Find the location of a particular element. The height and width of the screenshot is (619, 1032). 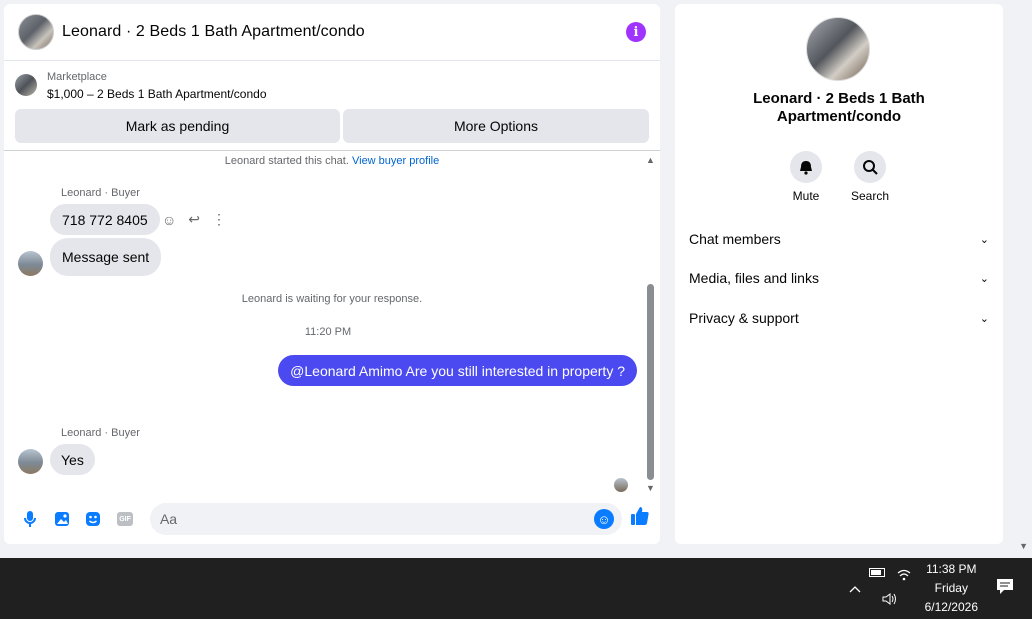

clock-time: 11:38 PM is located at coordinates (951, 569).